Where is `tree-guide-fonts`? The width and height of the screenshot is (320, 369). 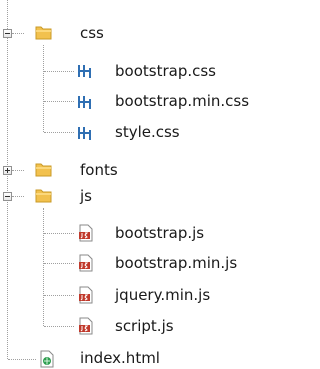
tree-guide-fonts is located at coordinates (18, 170).